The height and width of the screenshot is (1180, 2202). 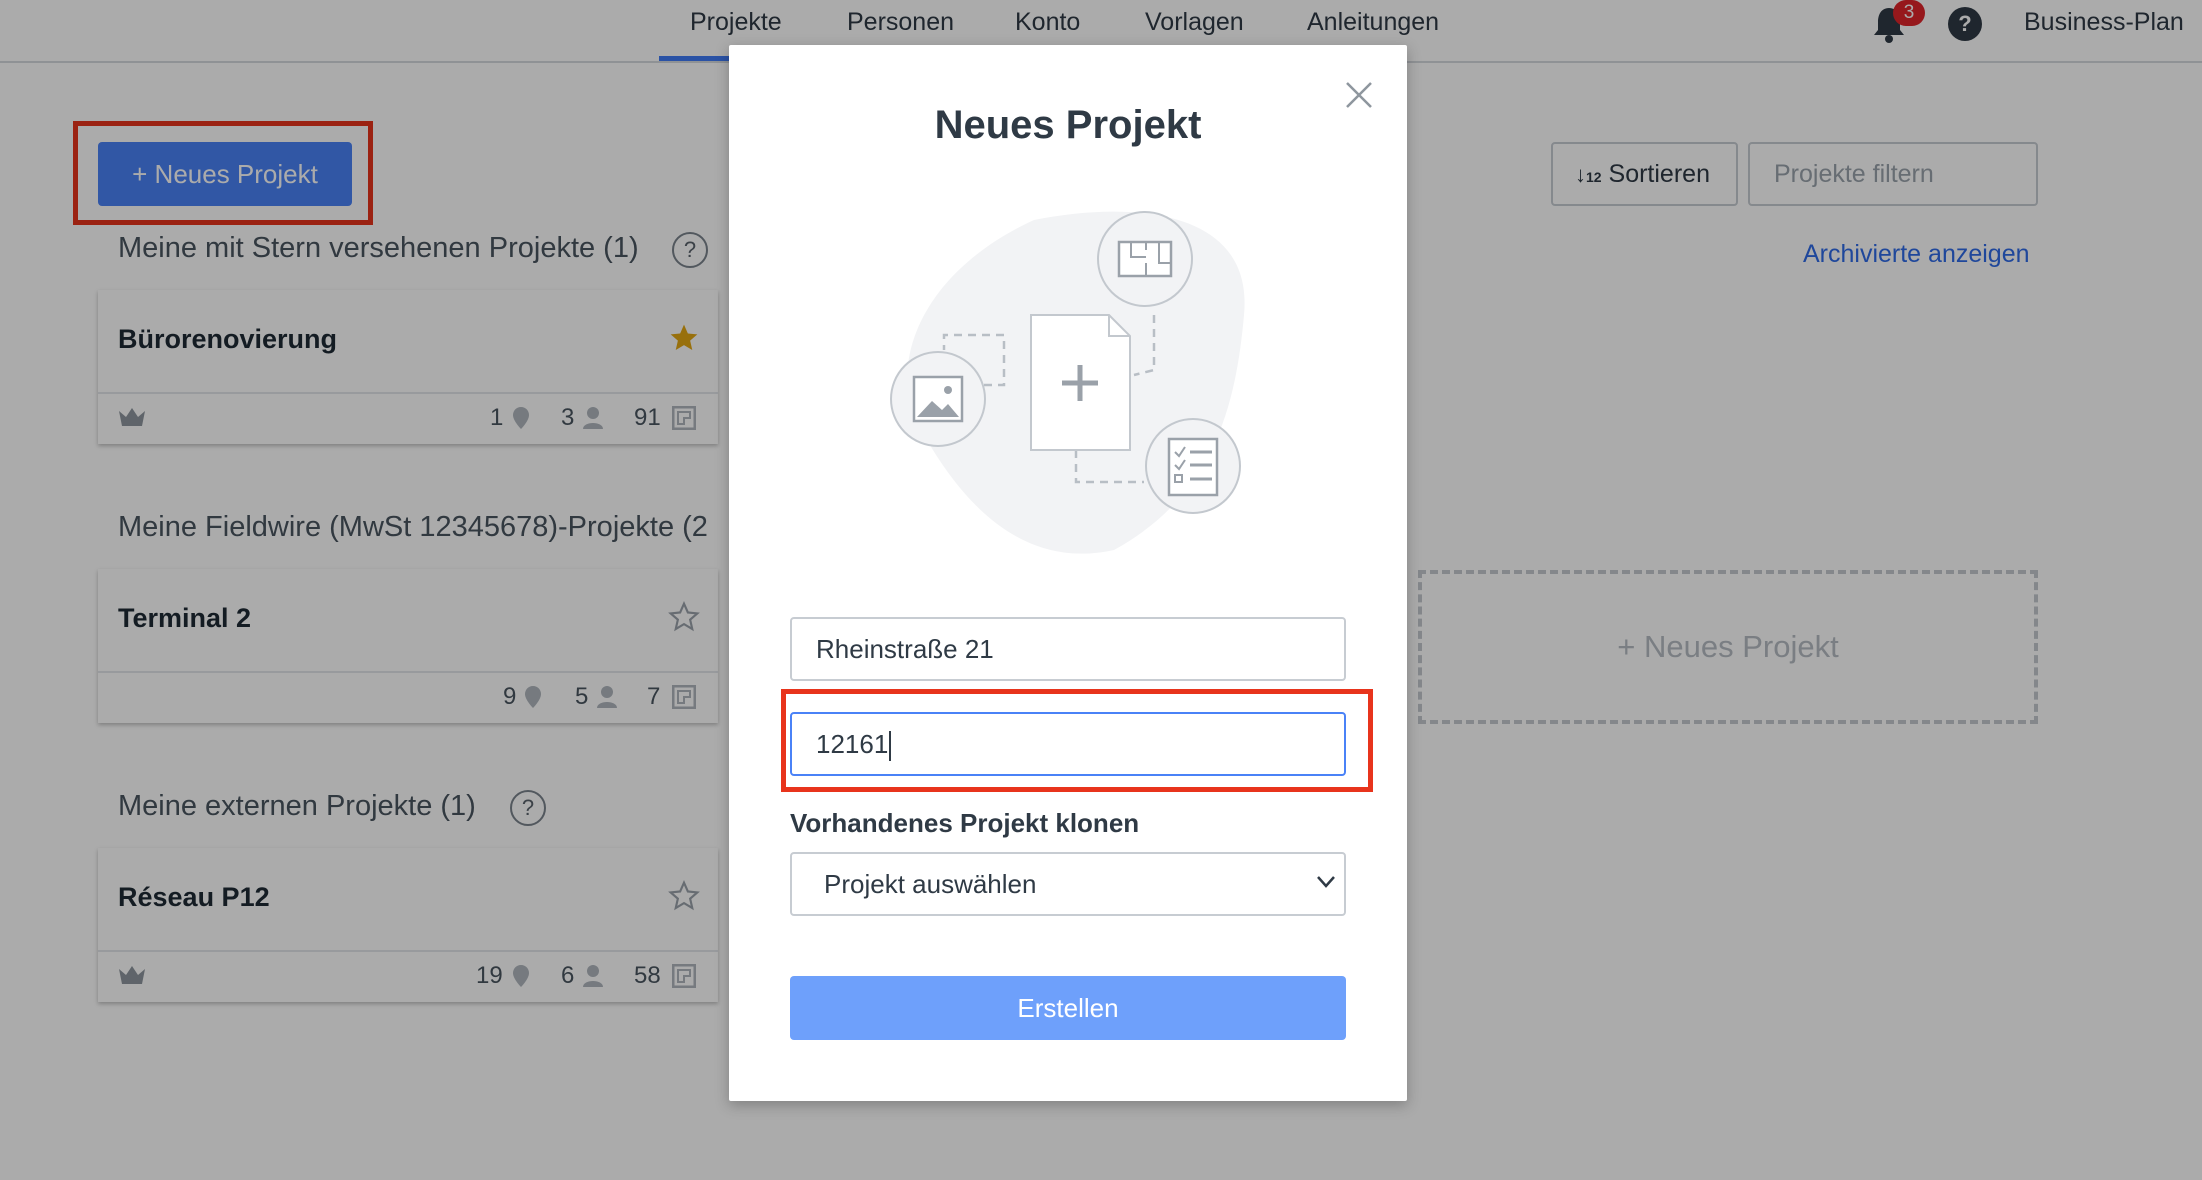 I want to click on clone-label: Vorhandenes Projekt klonen, so click(x=965, y=823).